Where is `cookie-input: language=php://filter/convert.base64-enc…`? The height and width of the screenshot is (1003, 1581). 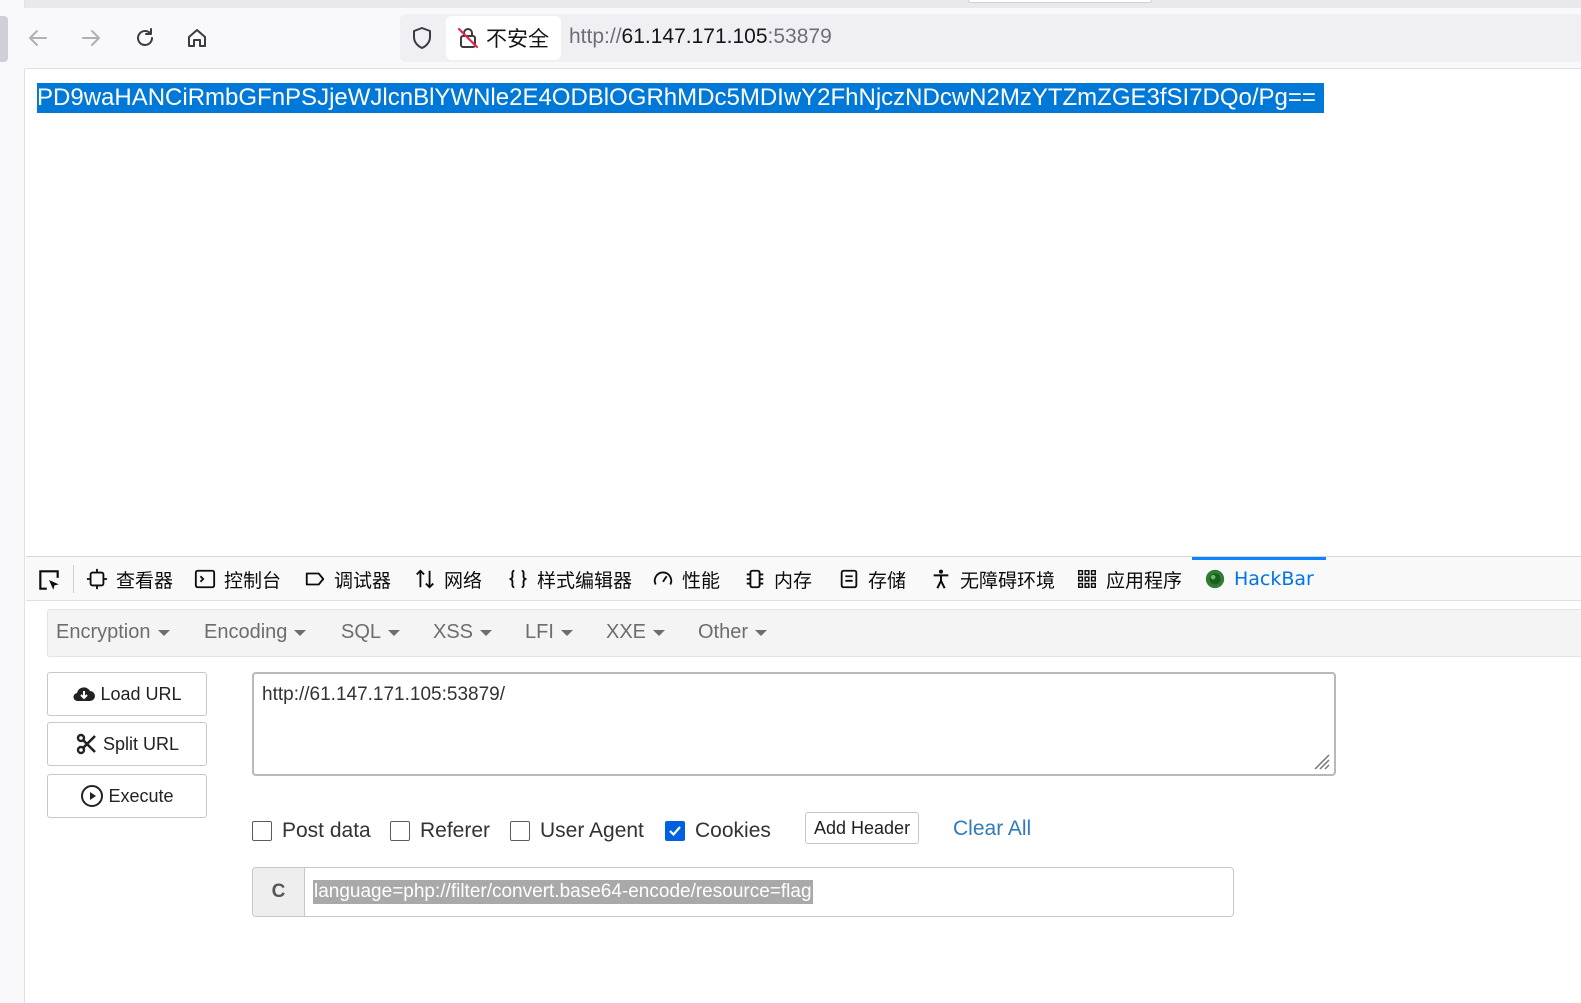 cookie-input: language=php://filter/convert.base64-enc… is located at coordinates (563, 892).